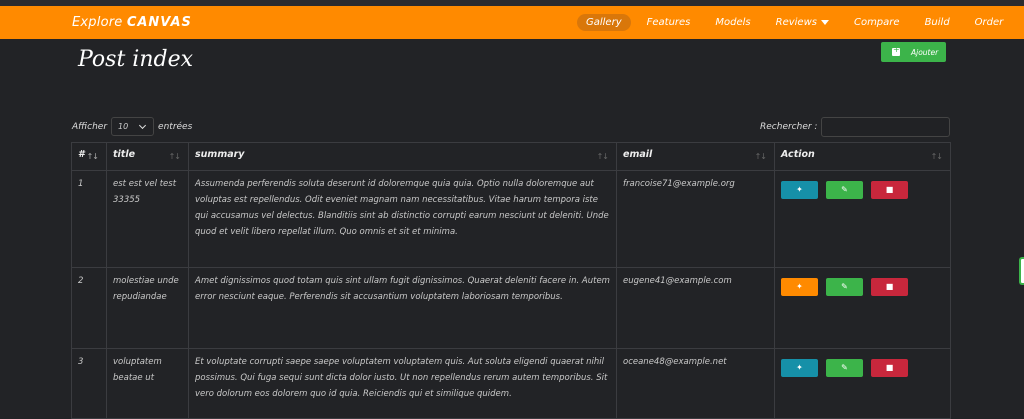 The width and height of the screenshot is (1024, 419). Describe the element at coordinates (147, 308) in the screenshot. I see `cell-title: molestiae unde repudiandae` at that location.